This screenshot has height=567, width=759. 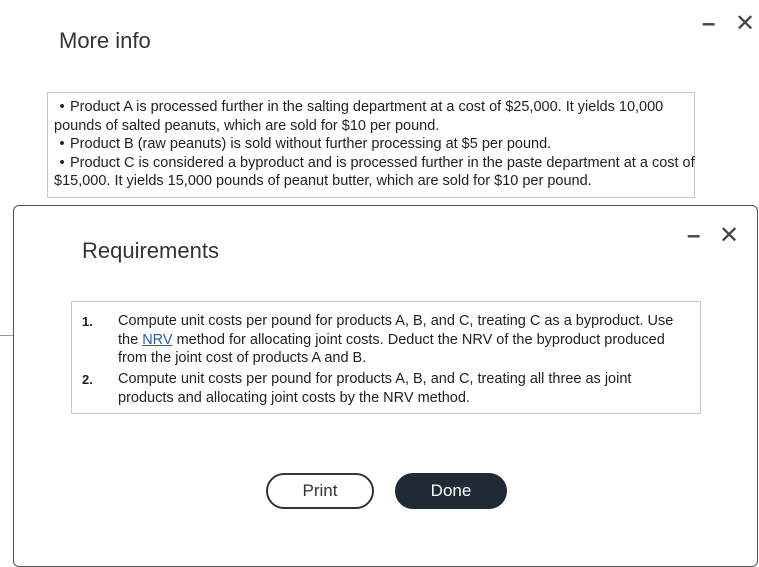 What do you see at coordinates (87, 379) in the screenshot?
I see `requirement-number: 2.` at bounding box center [87, 379].